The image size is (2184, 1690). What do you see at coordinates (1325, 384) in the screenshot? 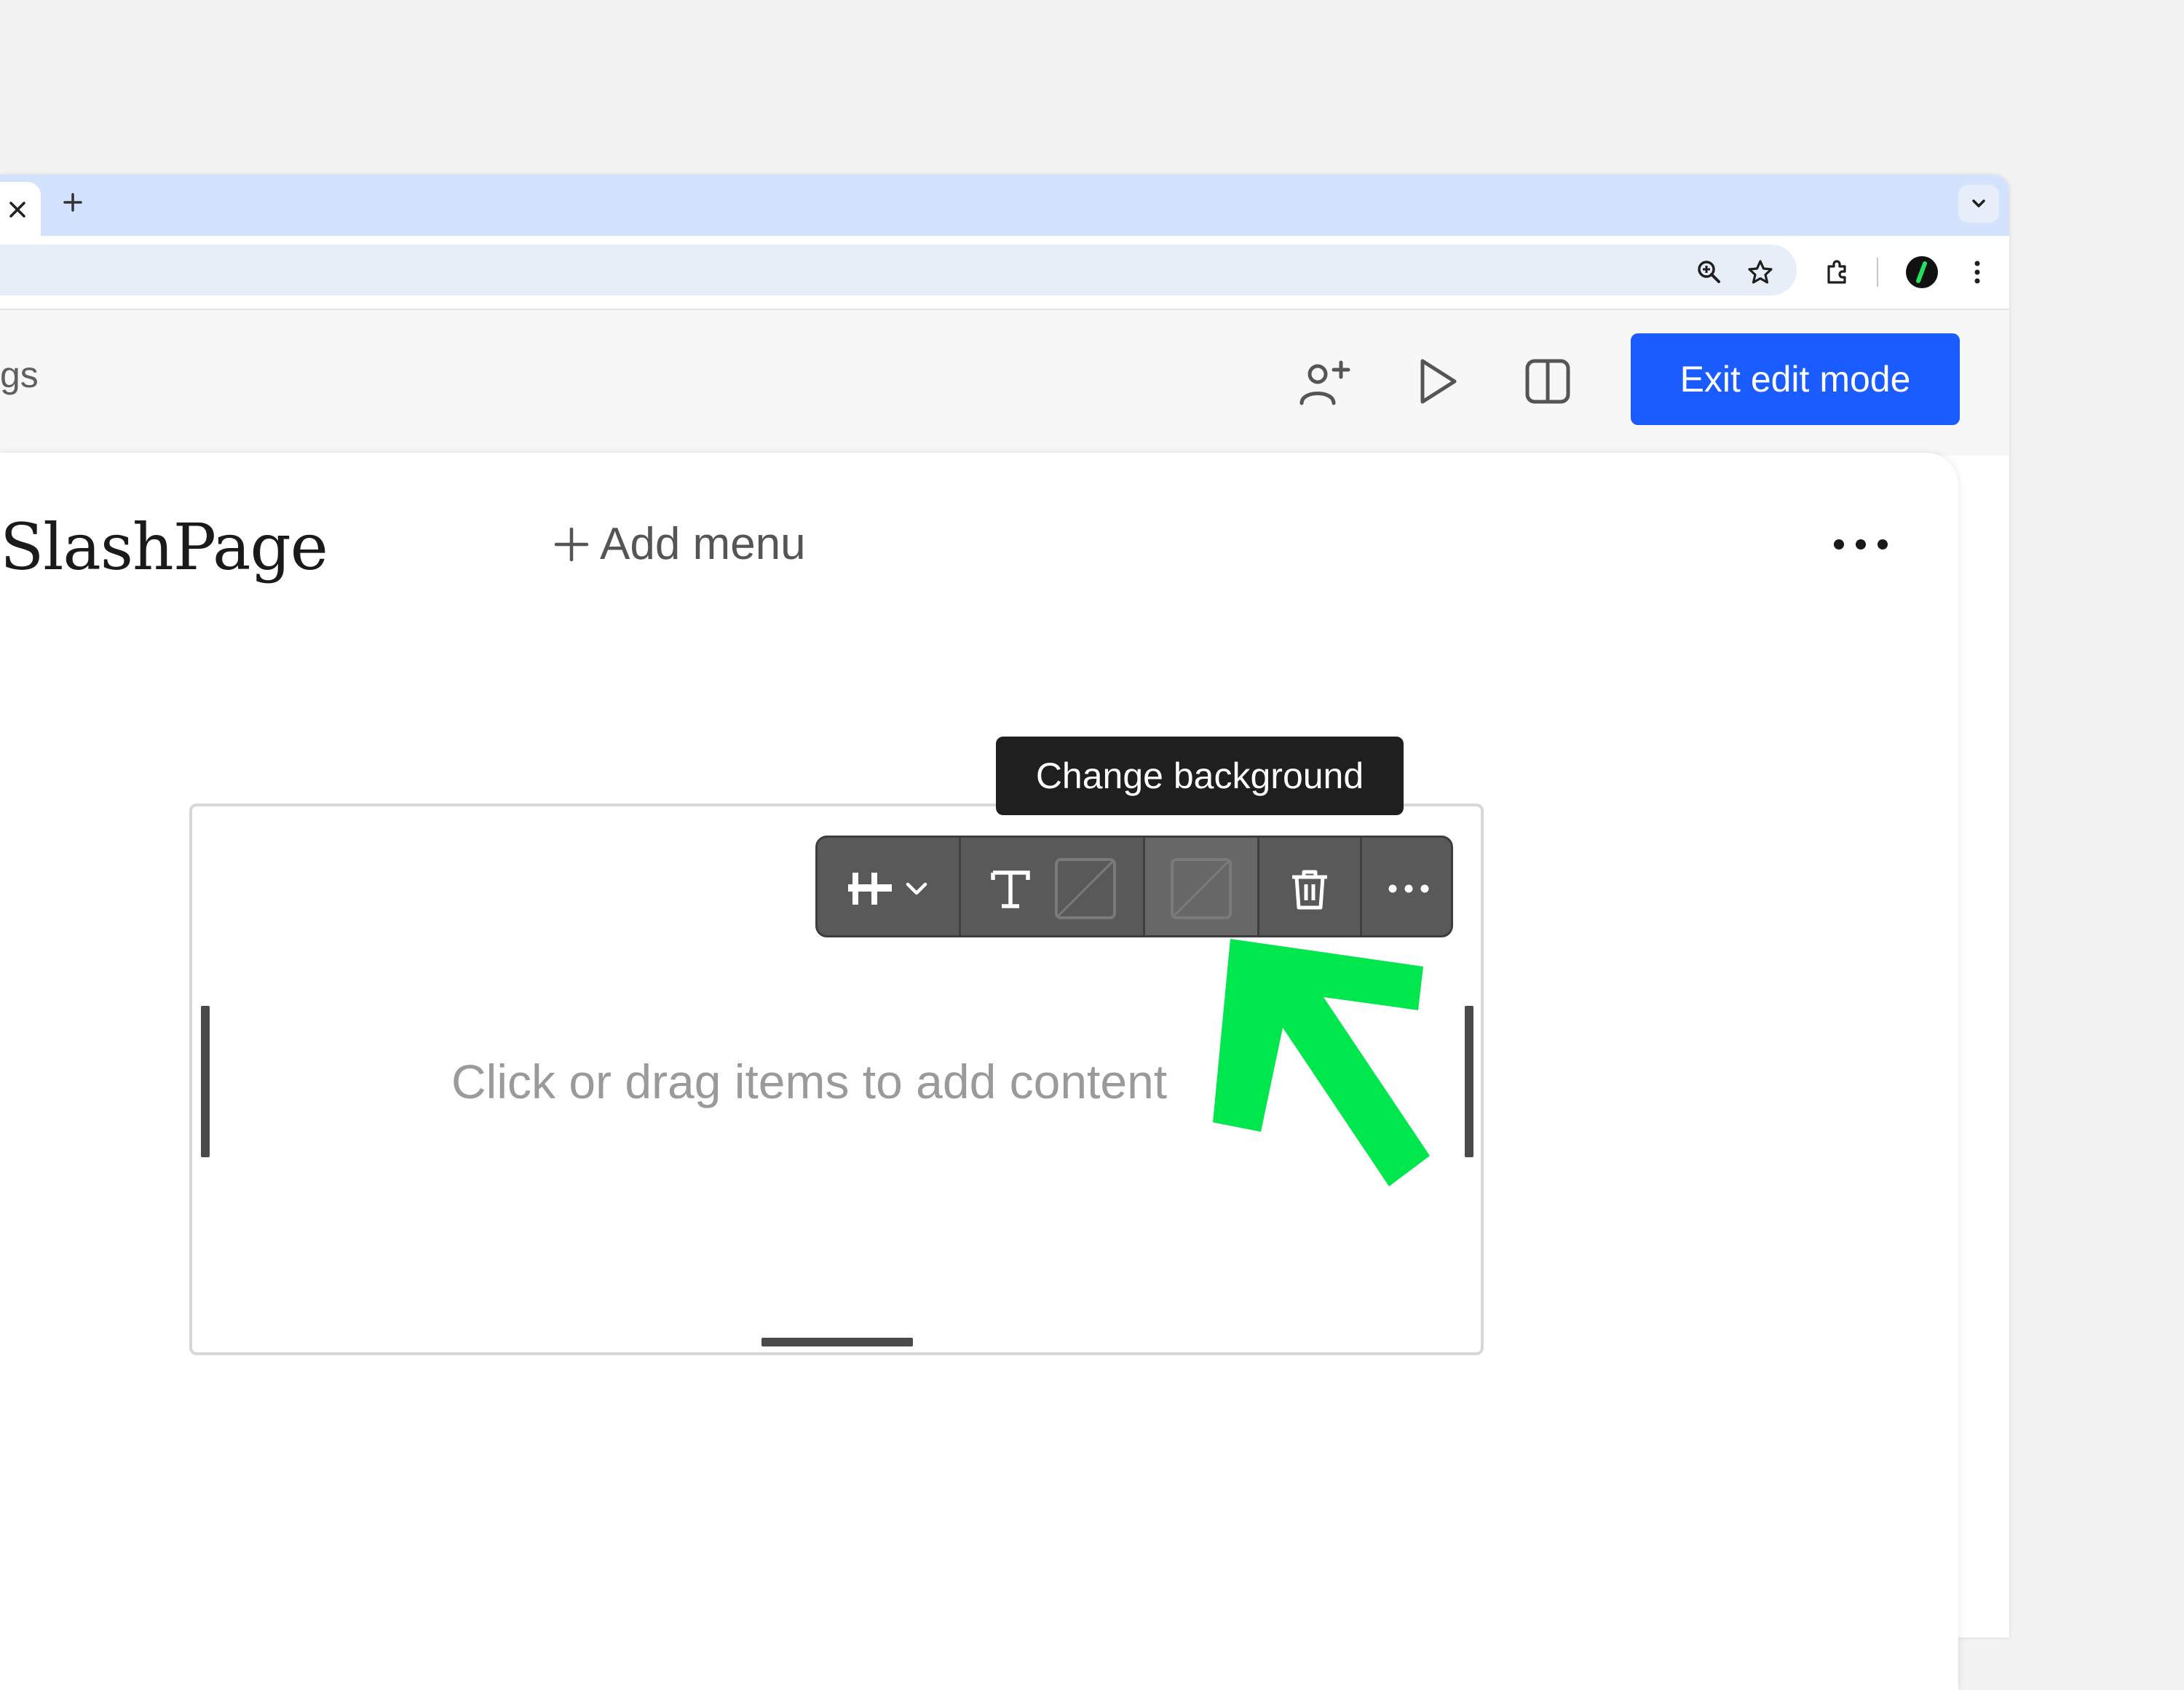
I see `add-person-icon` at bounding box center [1325, 384].